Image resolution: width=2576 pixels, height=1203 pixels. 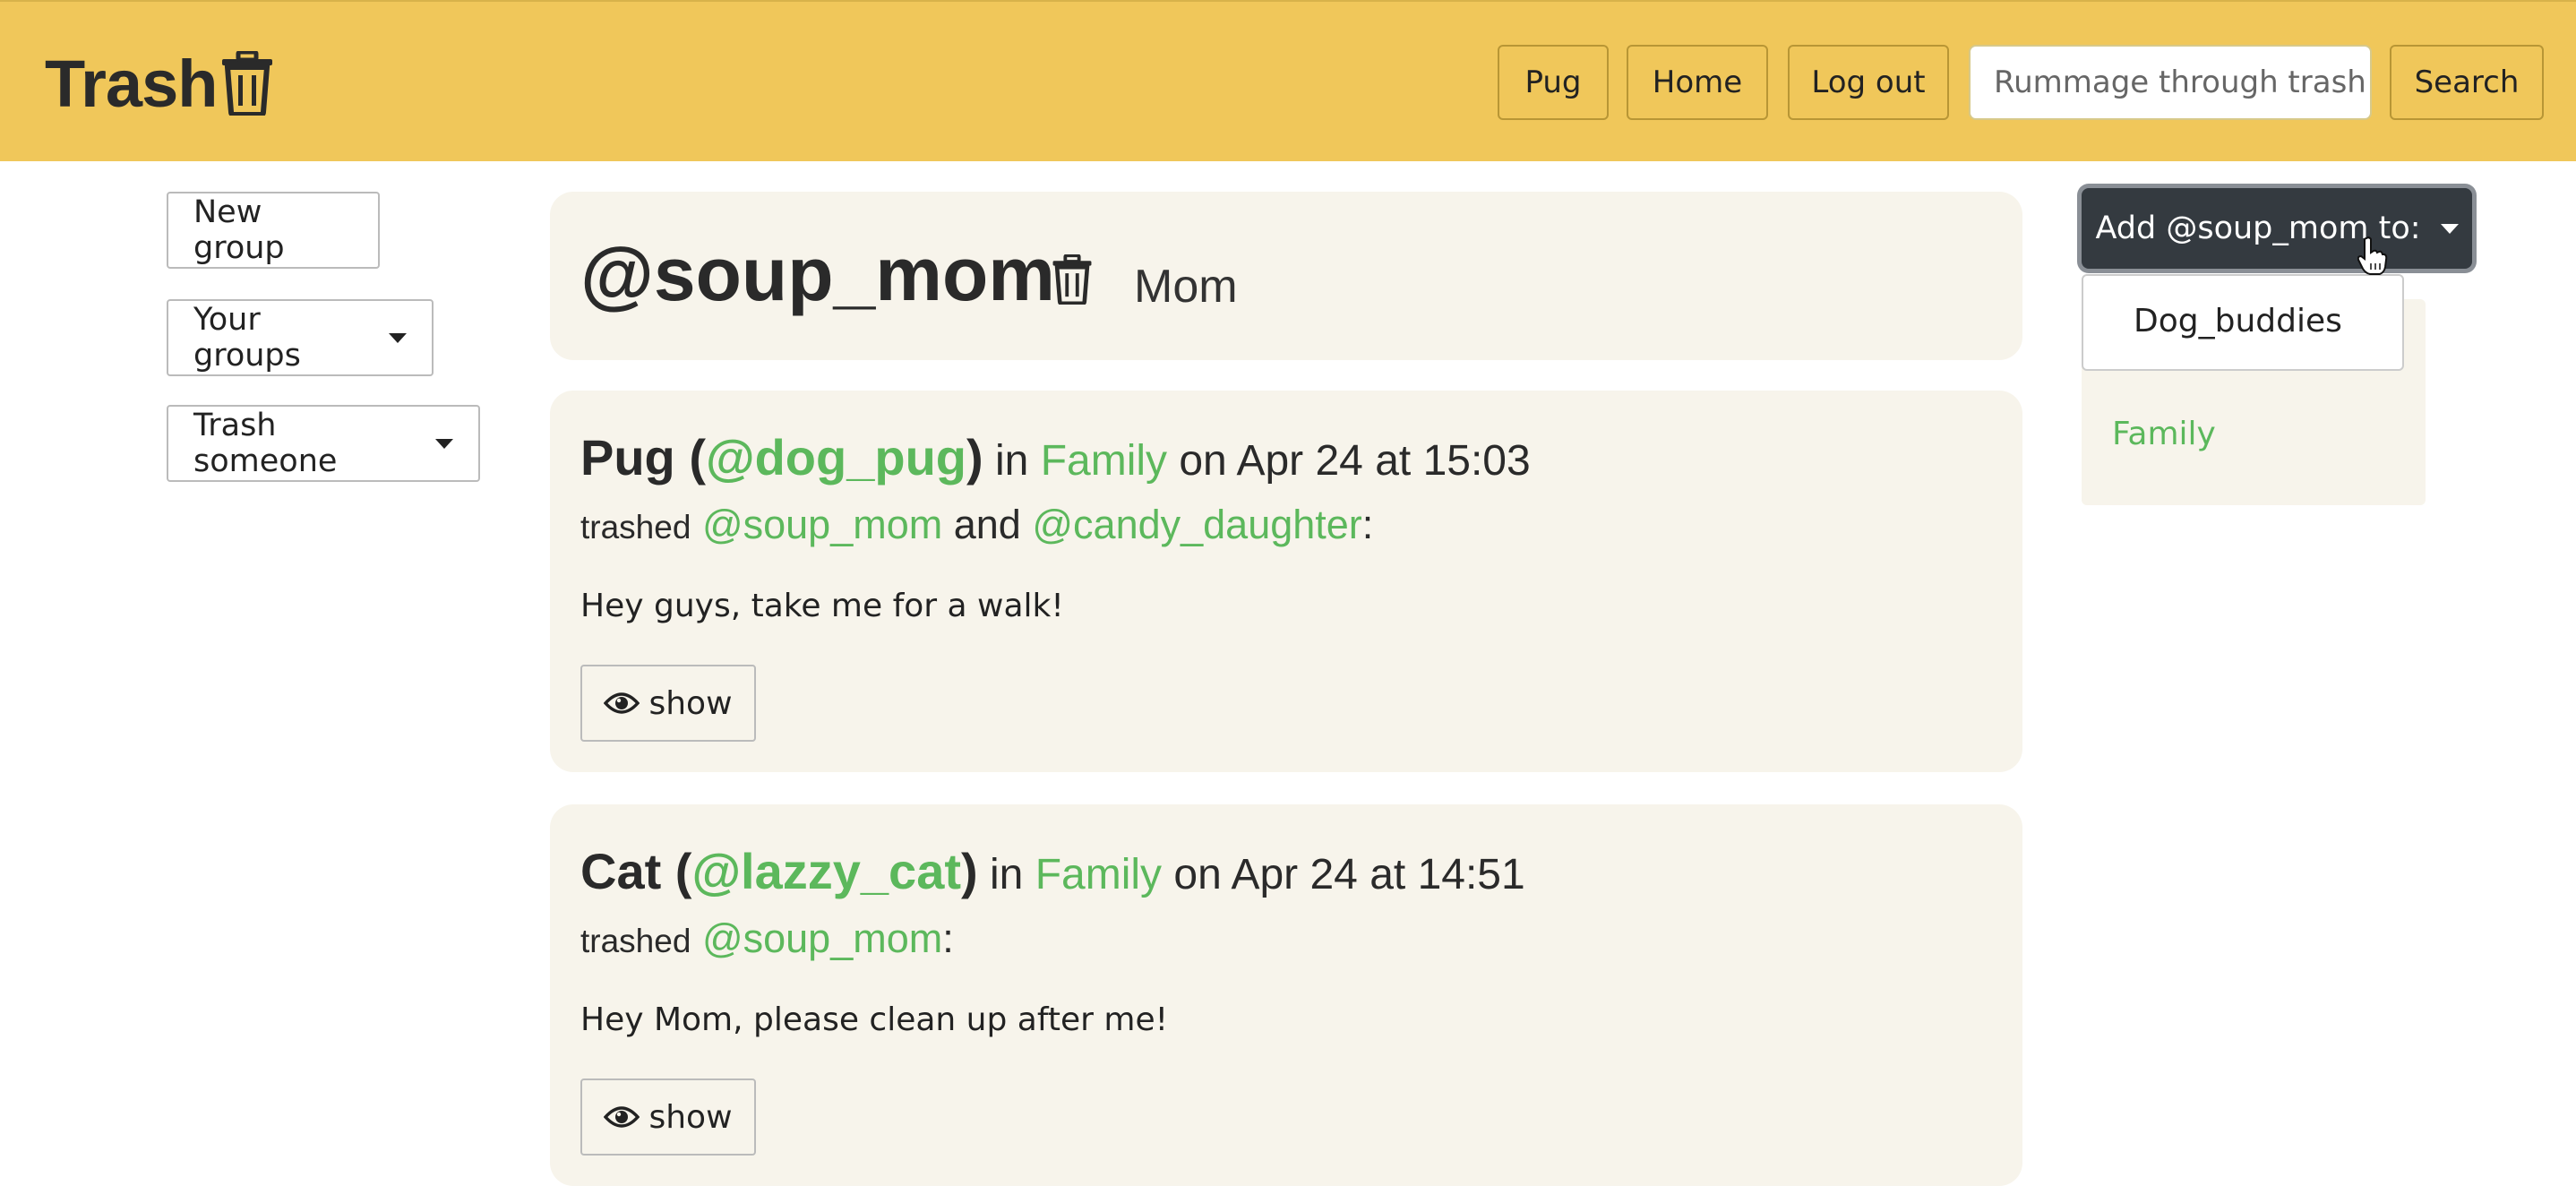 I want to click on post-date: on Apr 24 at 14:51, so click(x=1349, y=874).